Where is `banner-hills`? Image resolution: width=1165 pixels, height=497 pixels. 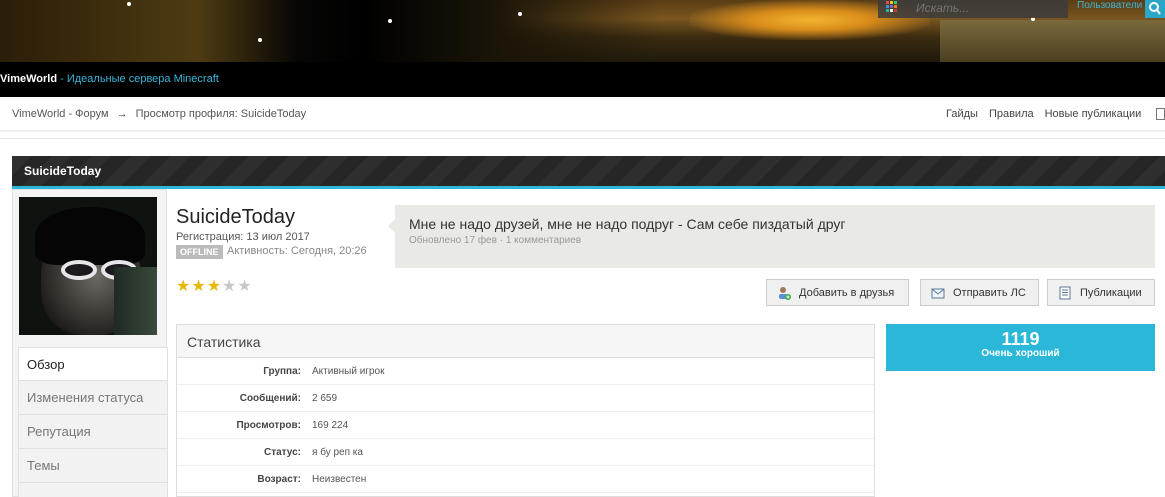
banner-hills is located at coordinates (1052, 41).